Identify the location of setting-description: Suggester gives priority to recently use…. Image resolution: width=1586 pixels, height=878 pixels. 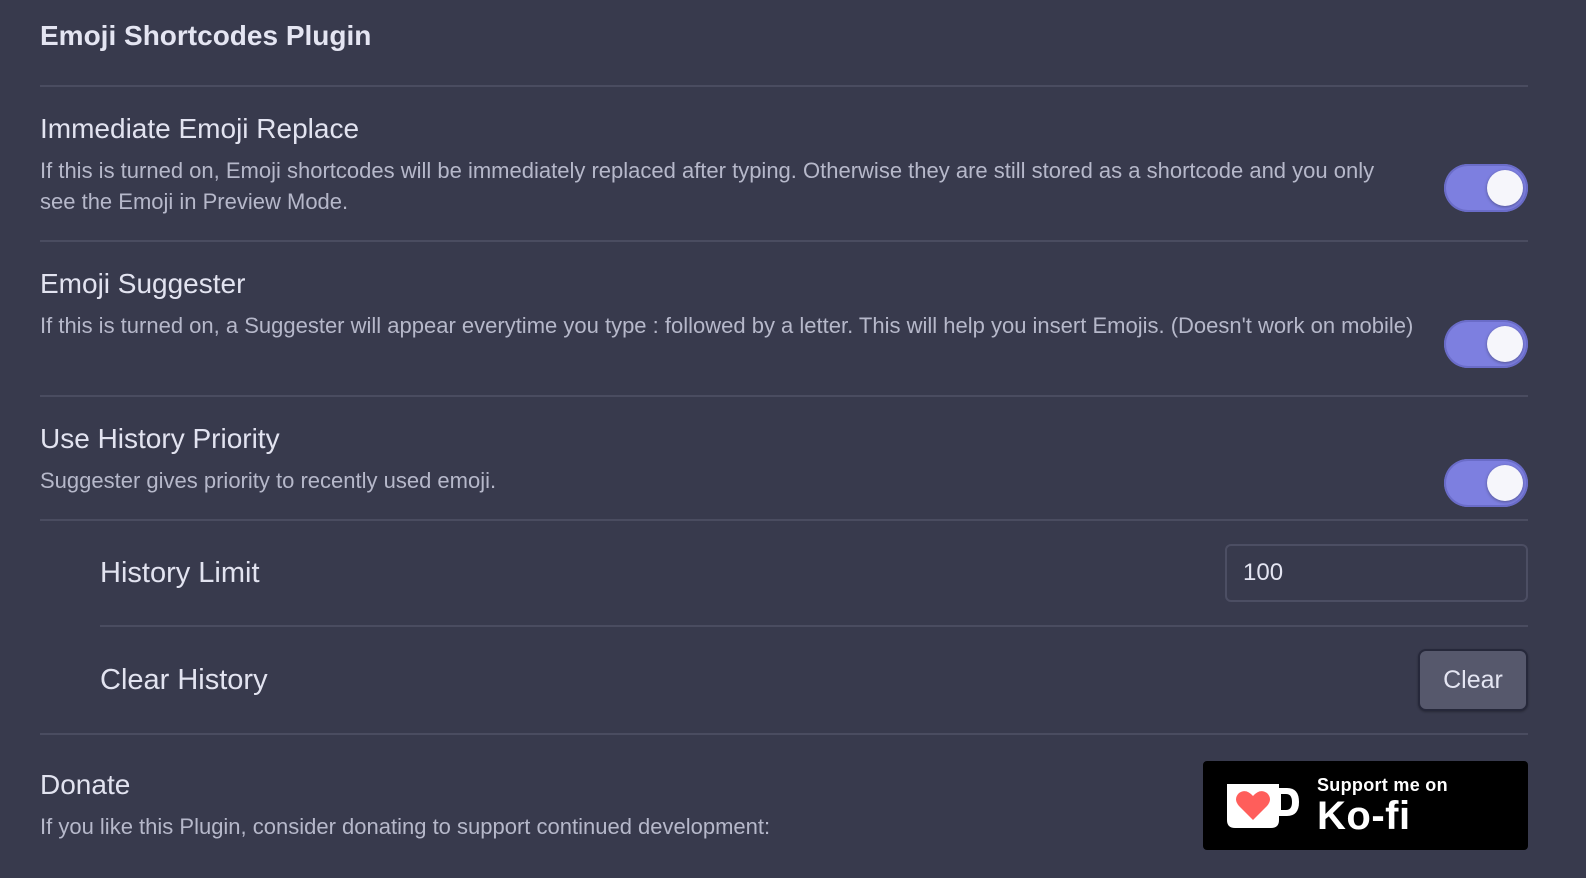
(268, 480).